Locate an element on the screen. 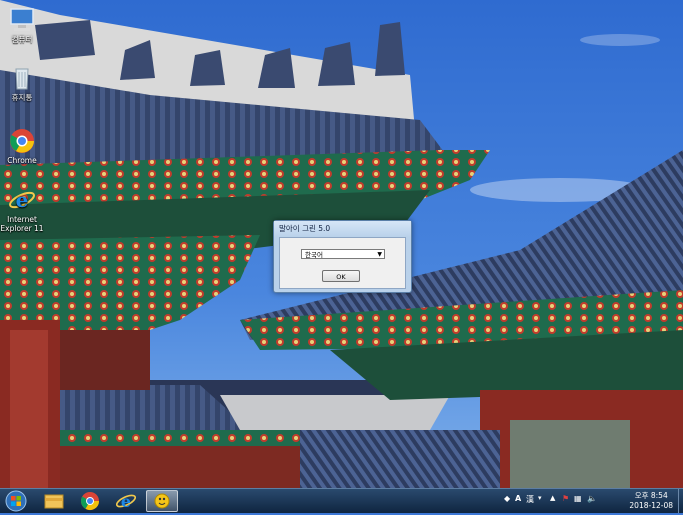  network-status-icon: ◆ is located at coordinates (507, 498).